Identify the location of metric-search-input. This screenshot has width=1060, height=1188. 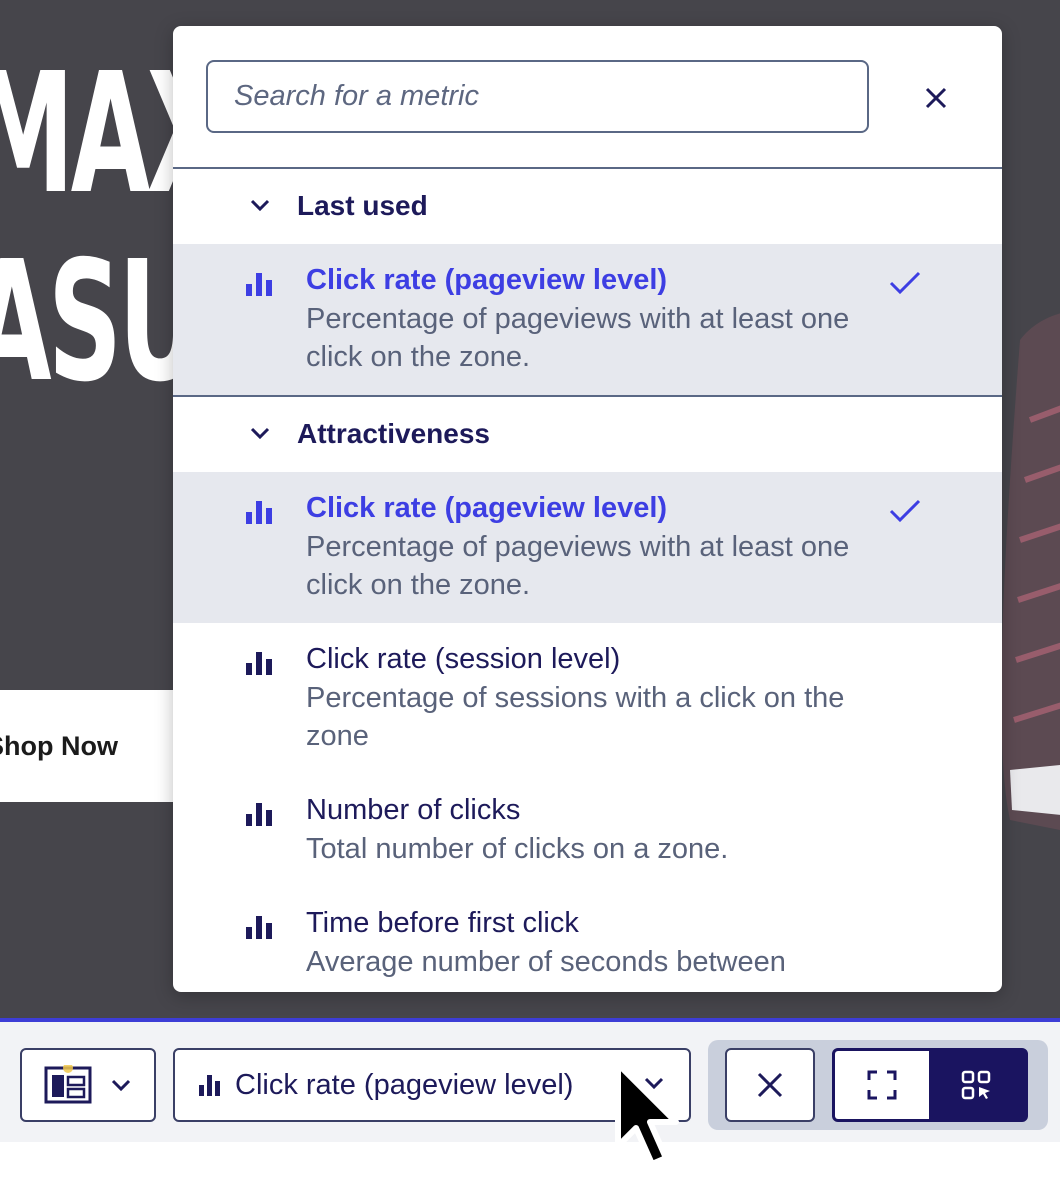
(537, 96).